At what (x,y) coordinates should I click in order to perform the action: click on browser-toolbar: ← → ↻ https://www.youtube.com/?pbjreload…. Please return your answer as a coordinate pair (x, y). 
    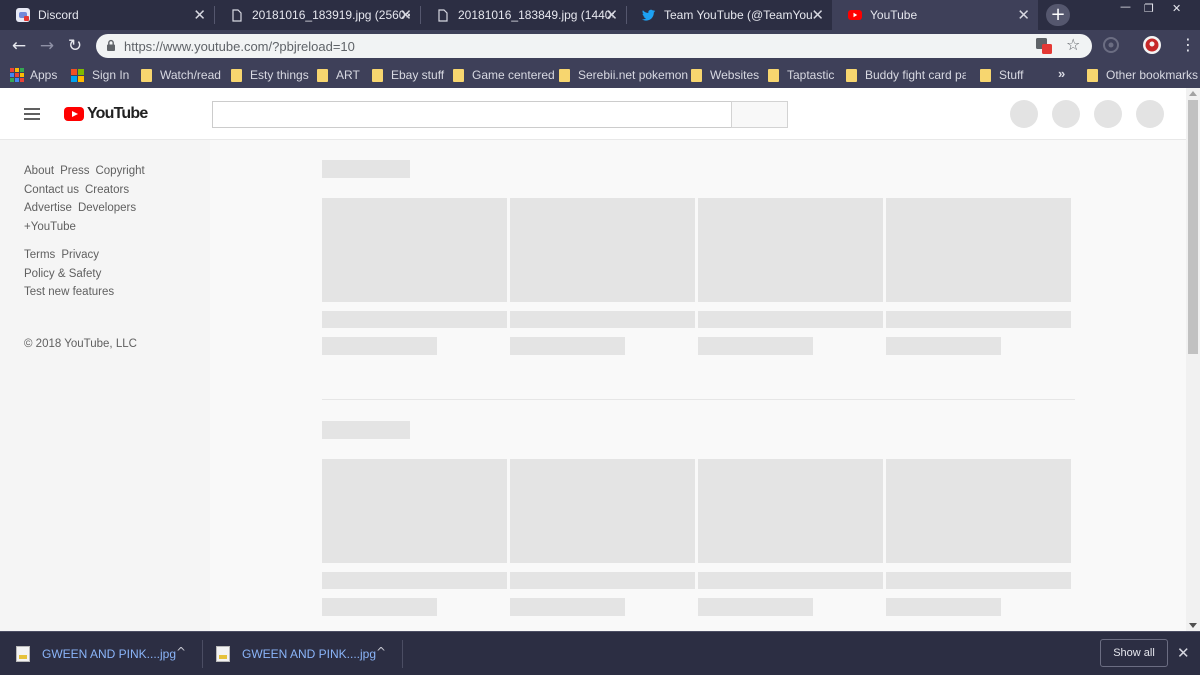
    Looking at the image, I should click on (600, 46).